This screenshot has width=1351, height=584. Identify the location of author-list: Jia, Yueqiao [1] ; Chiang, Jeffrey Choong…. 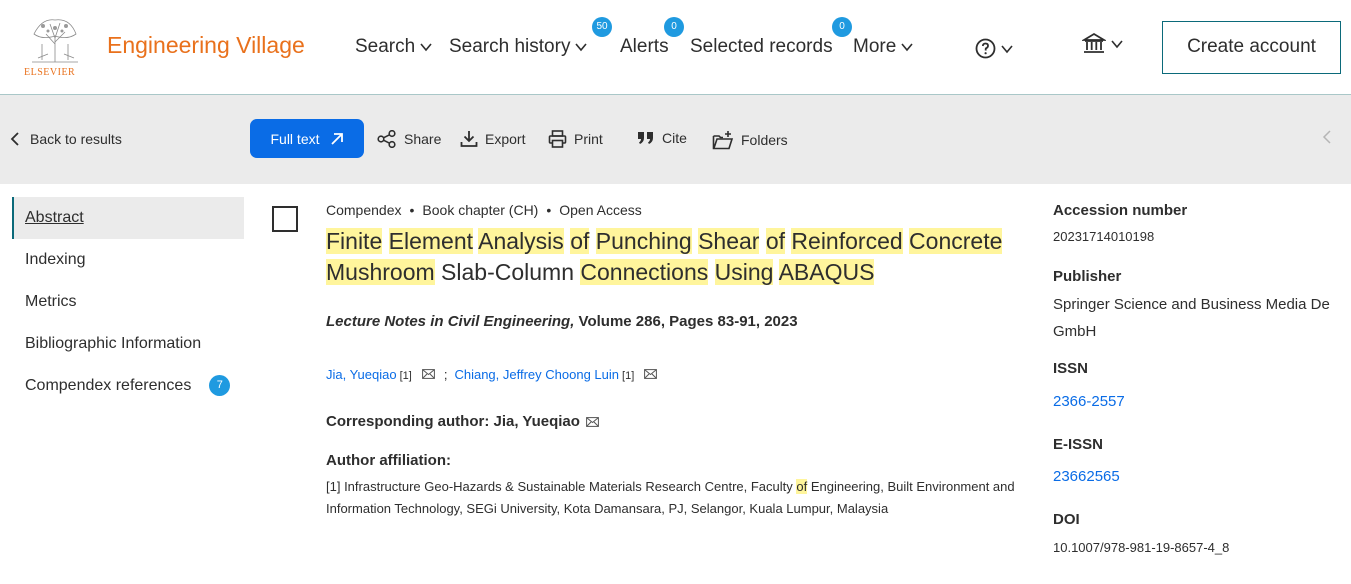
(492, 374).